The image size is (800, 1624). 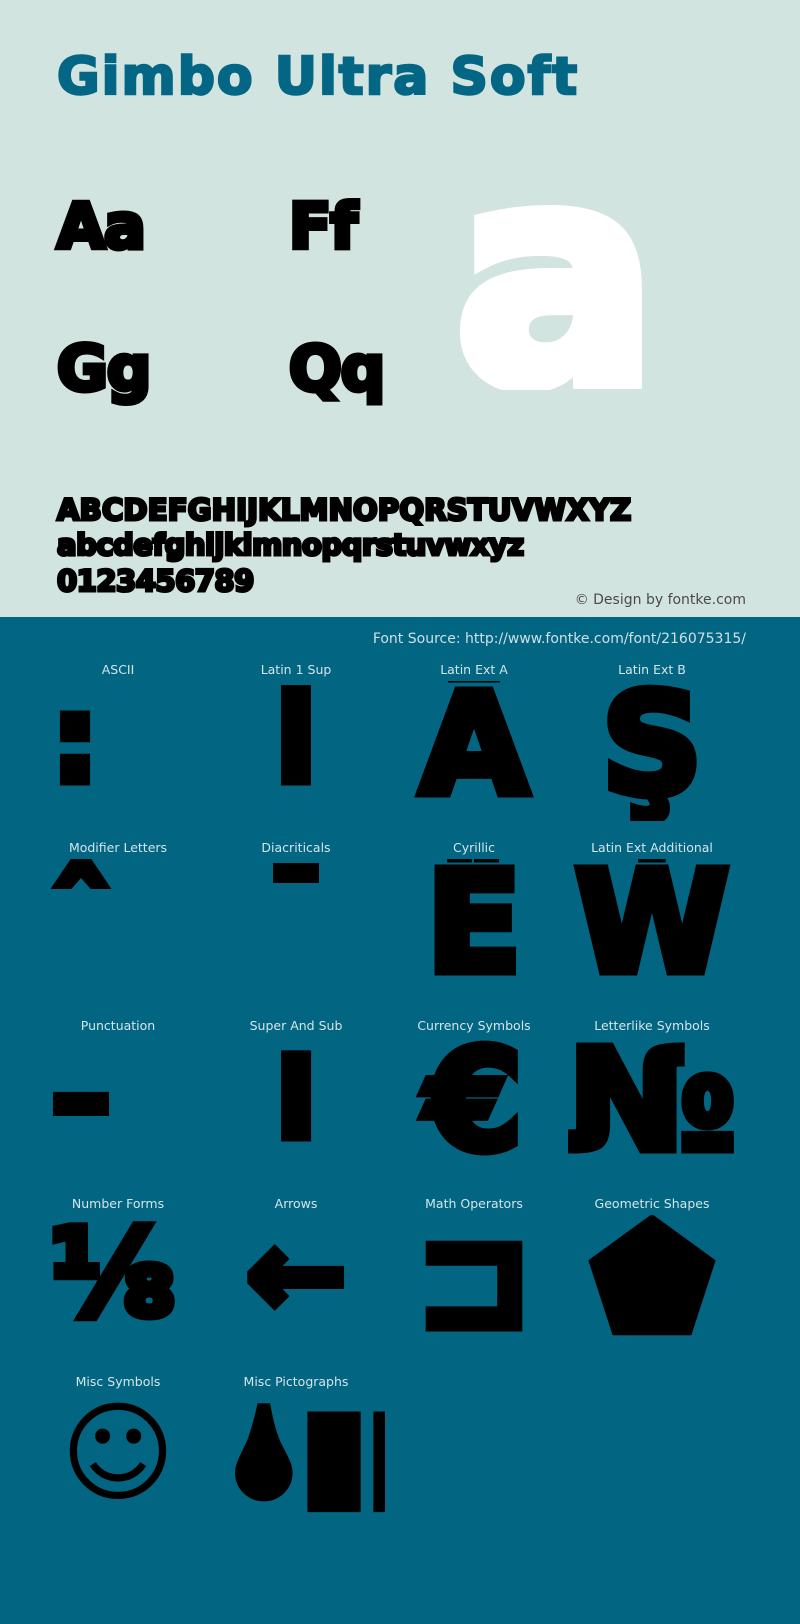 What do you see at coordinates (652, 1285) in the screenshot?
I see `block-sample-glyph: ⬟` at bounding box center [652, 1285].